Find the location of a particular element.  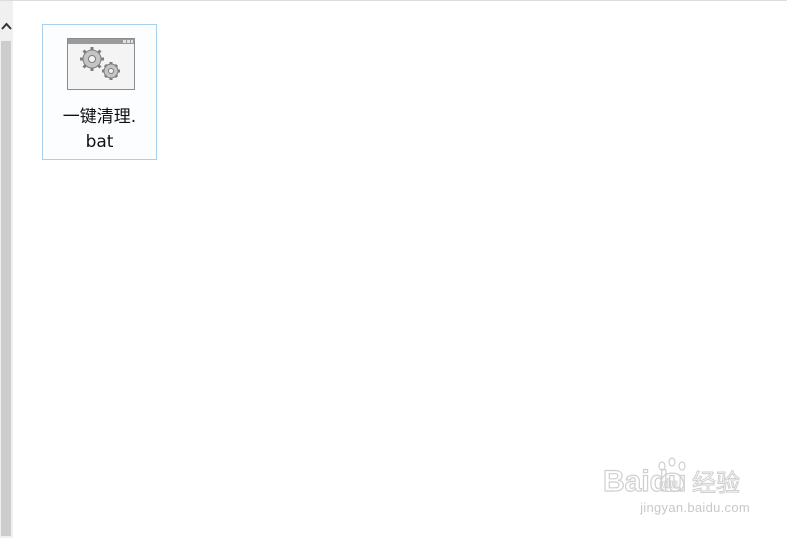

svg-text: du is located at coordinates (670, 483).